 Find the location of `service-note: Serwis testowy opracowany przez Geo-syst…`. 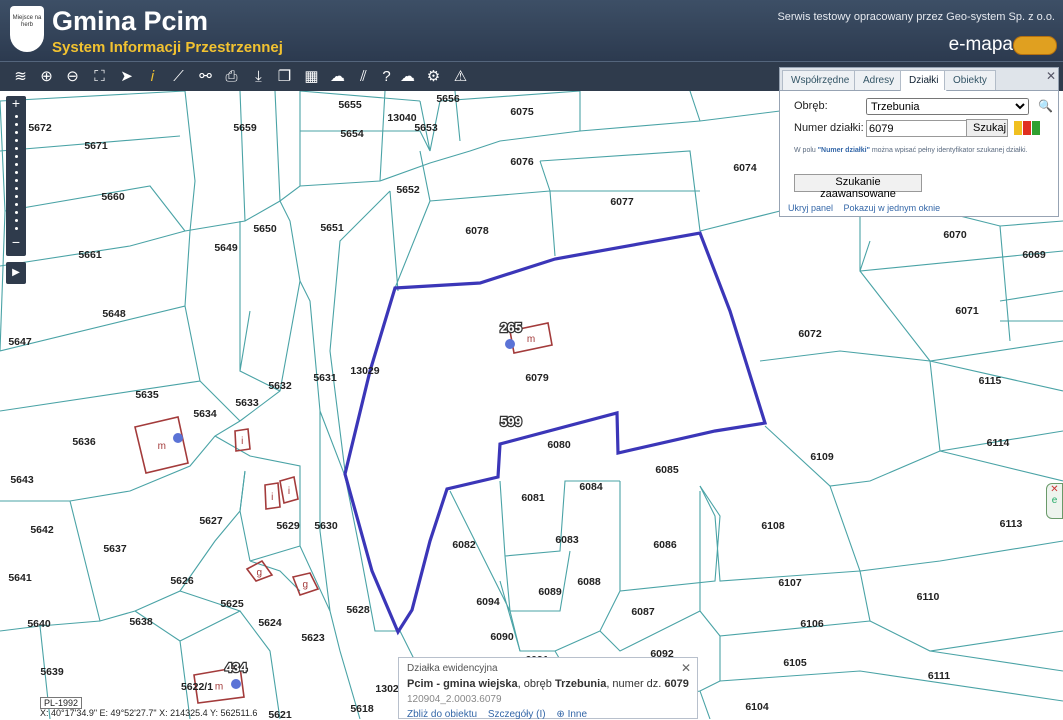

service-note: Serwis testowy opracowany przez Geo-syst… is located at coordinates (916, 17).